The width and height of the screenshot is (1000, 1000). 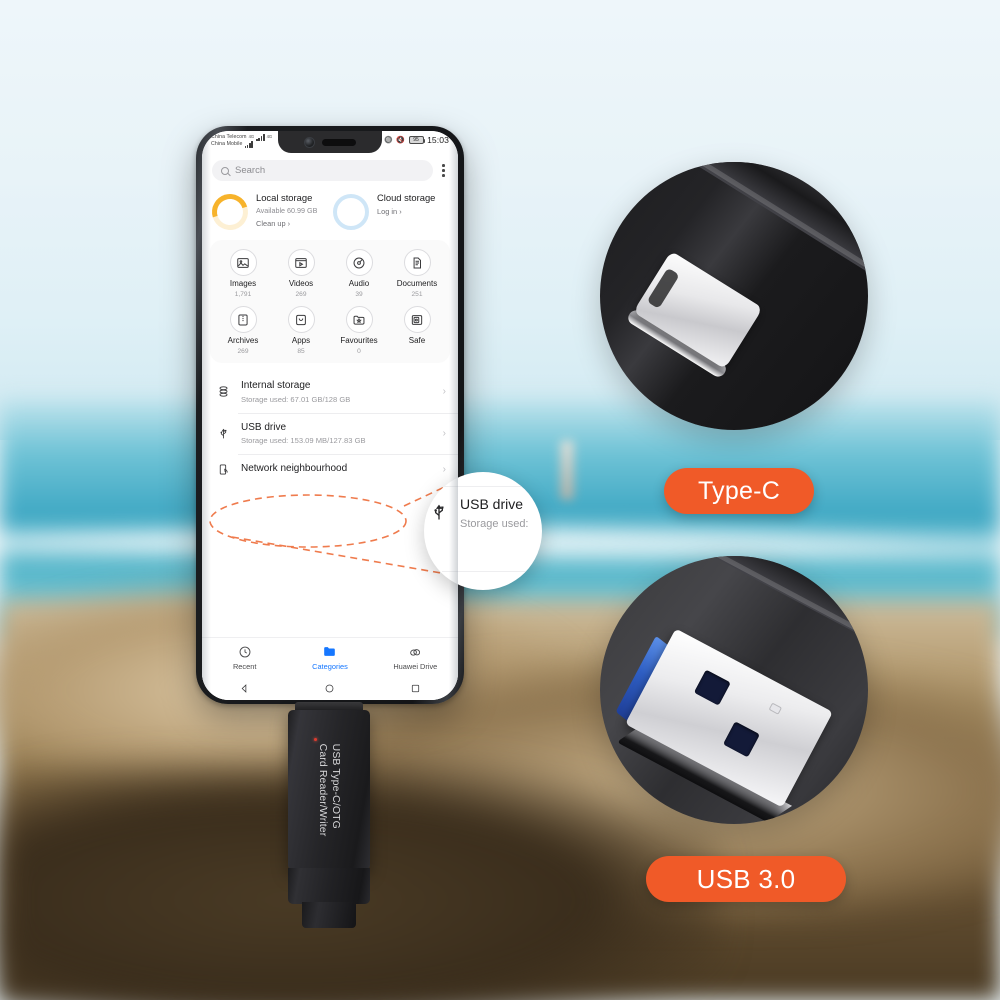 What do you see at coordinates (301, 340) in the screenshot?
I see `category-label: Apps` at bounding box center [301, 340].